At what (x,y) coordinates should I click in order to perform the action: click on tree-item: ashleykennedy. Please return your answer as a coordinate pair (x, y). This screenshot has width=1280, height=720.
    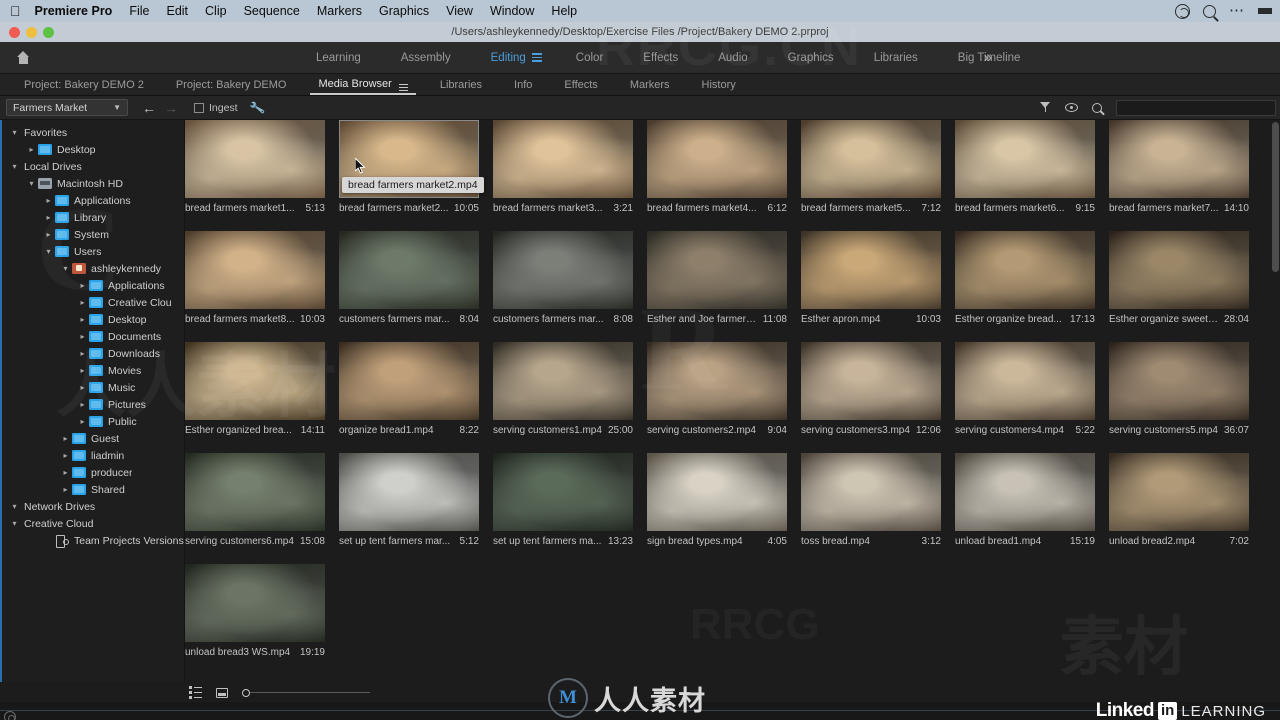
    Looking at the image, I should click on (92, 268).